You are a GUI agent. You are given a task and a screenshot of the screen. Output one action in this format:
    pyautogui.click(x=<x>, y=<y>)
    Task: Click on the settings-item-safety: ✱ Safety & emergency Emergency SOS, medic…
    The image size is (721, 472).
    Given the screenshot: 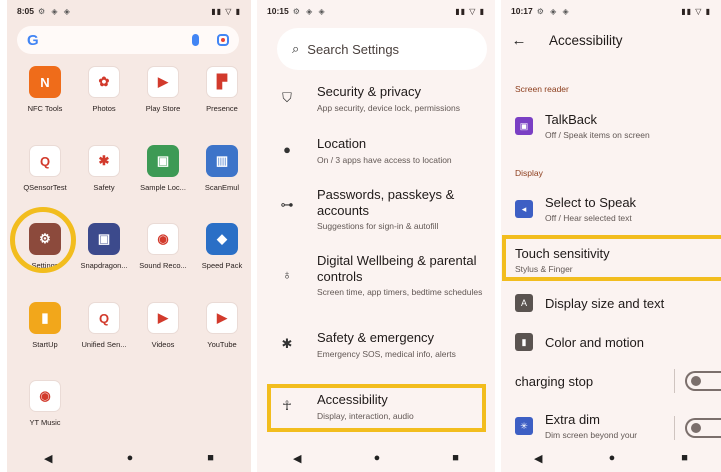 What is the action you would take?
    pyautogui.click(x=376, y=344)
    